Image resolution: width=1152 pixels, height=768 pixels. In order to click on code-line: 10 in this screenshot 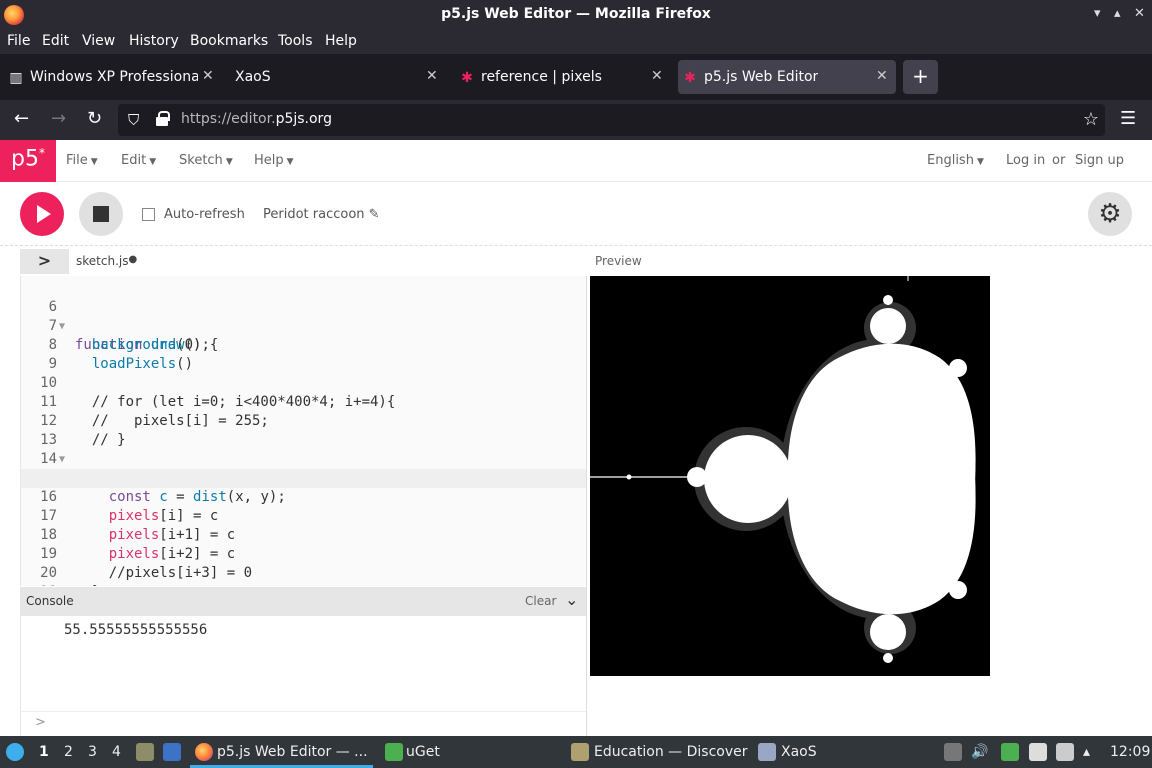, I will do `click(303, 373)`.